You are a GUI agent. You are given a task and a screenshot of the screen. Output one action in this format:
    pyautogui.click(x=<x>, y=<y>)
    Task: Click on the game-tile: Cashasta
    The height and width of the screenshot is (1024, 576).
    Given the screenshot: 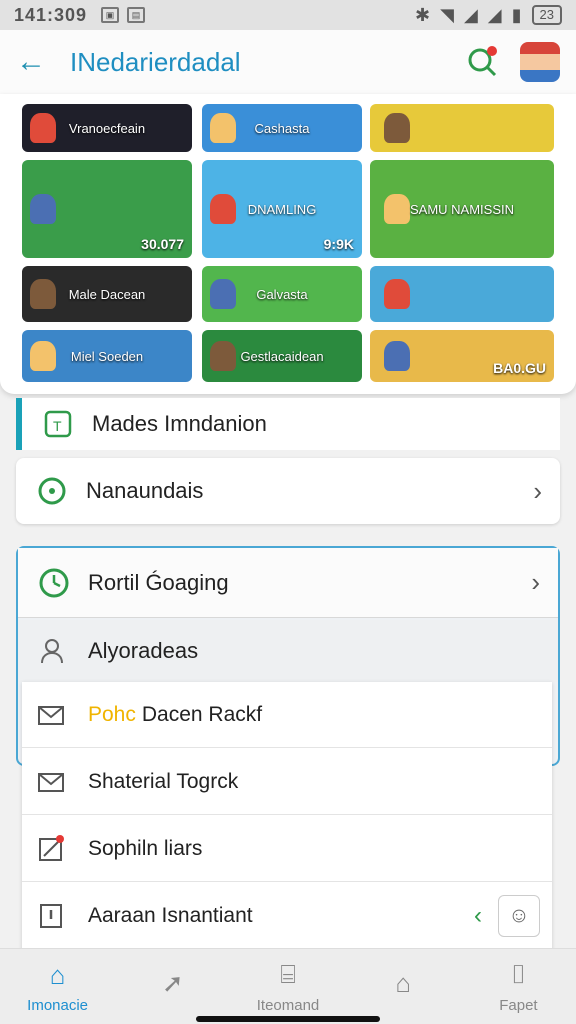 What is the action you would take?
    pyautogui.click(x=282, y=128)
    